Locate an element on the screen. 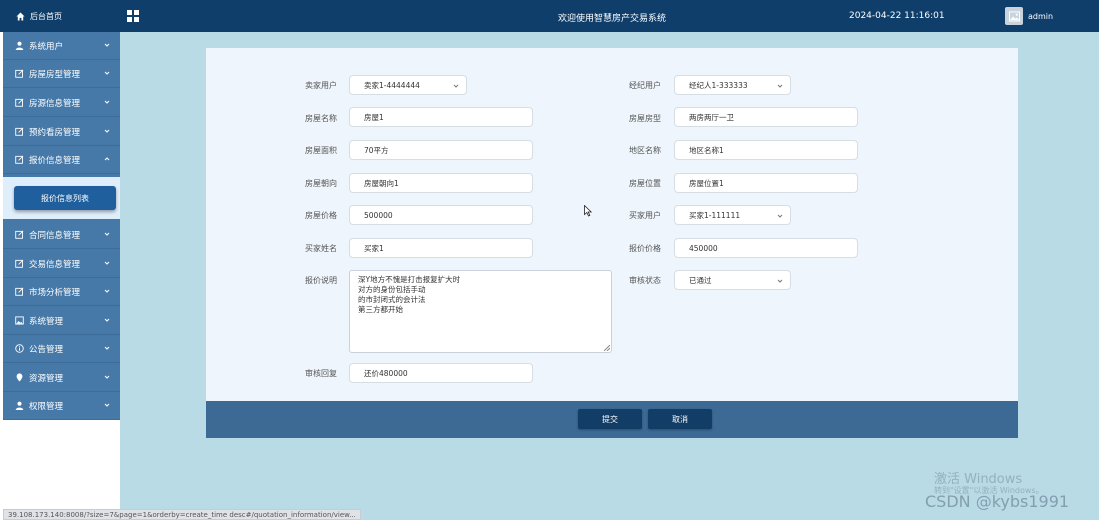  sidebar-item-label: 权限管理 is located at coordinates (46, 406).